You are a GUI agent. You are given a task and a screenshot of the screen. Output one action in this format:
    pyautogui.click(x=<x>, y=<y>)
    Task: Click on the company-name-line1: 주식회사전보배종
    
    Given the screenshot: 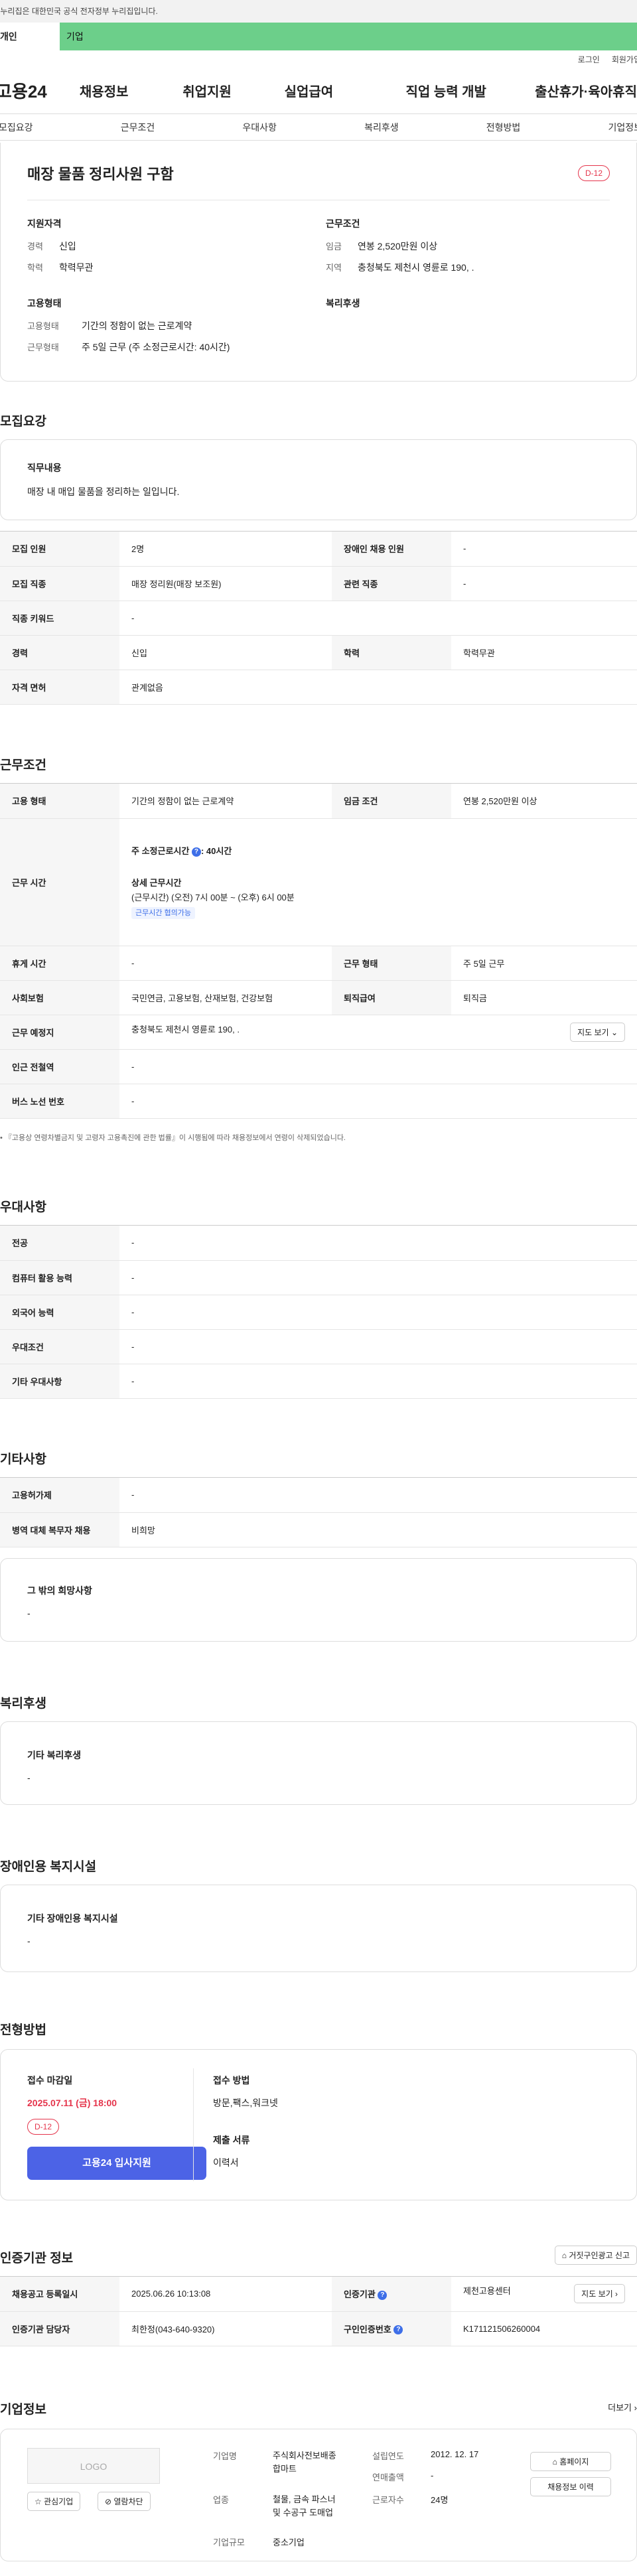 What is the action you would take?
    pyautogui.click(x=304, y=2456)
    